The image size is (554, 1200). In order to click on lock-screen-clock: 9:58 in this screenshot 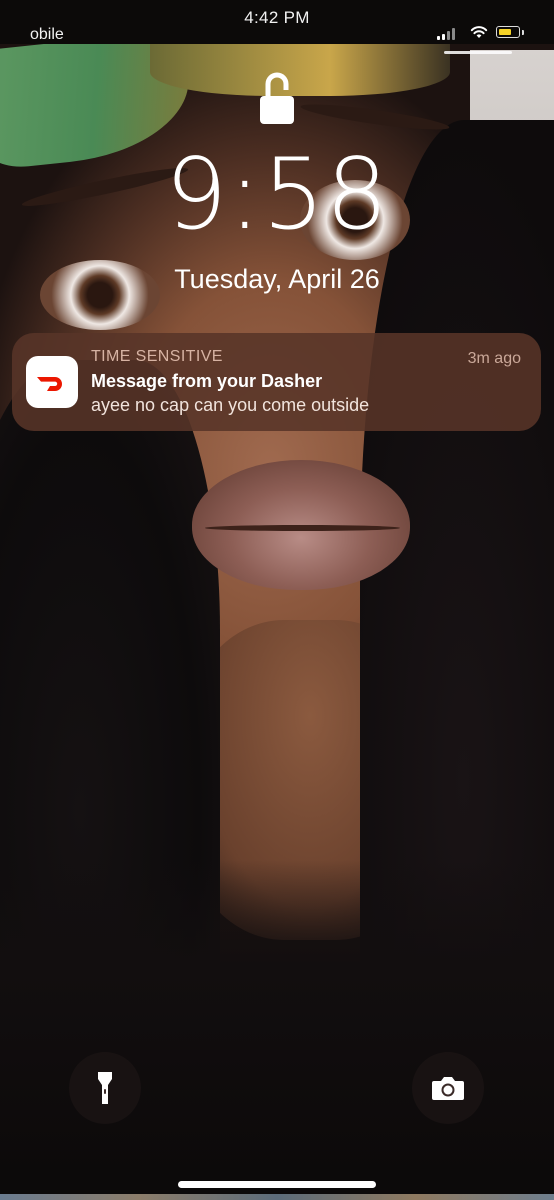, I will do `click(277, 195)`.